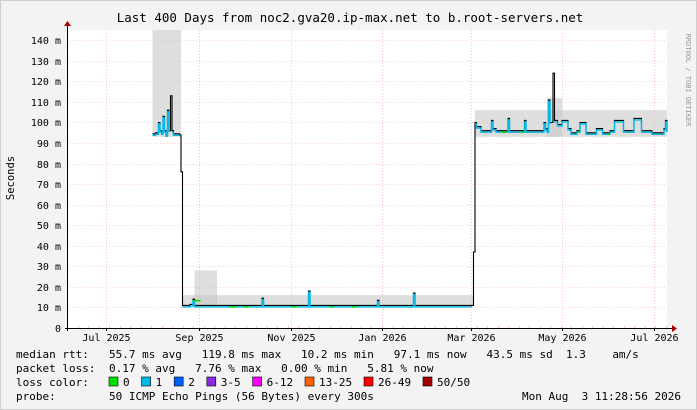 The width and height of the screenshot is (697, 410). I want to click on median-rtt-label: median rtt:, so click(52, 354).